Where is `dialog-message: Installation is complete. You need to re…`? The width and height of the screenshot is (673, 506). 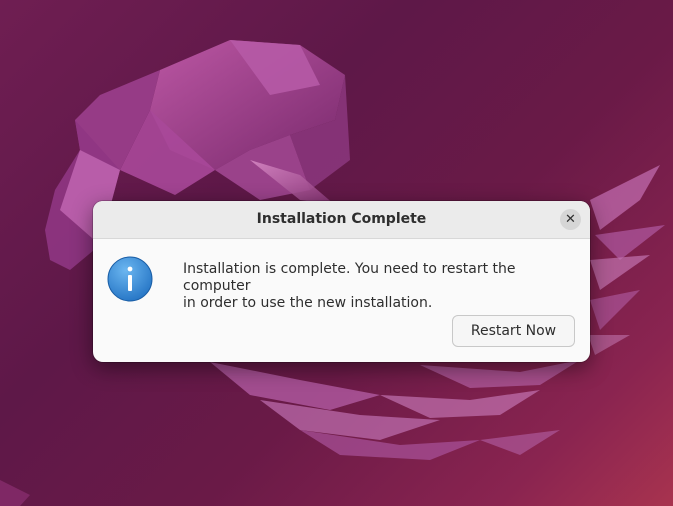
dialog-message: Installation is complete. You need to re… is located at coordinates (383, 286).